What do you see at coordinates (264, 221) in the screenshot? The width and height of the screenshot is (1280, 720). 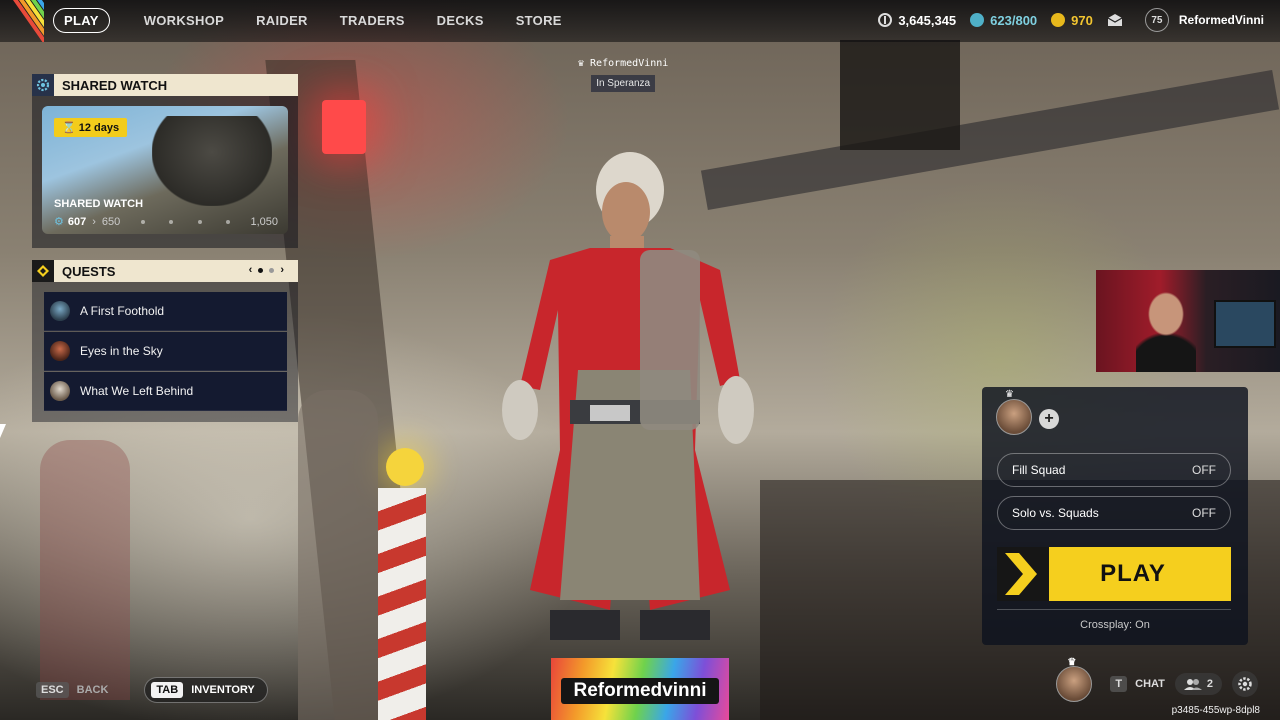 I see `progress-max: 1,050` at bounding box center [264, 221].